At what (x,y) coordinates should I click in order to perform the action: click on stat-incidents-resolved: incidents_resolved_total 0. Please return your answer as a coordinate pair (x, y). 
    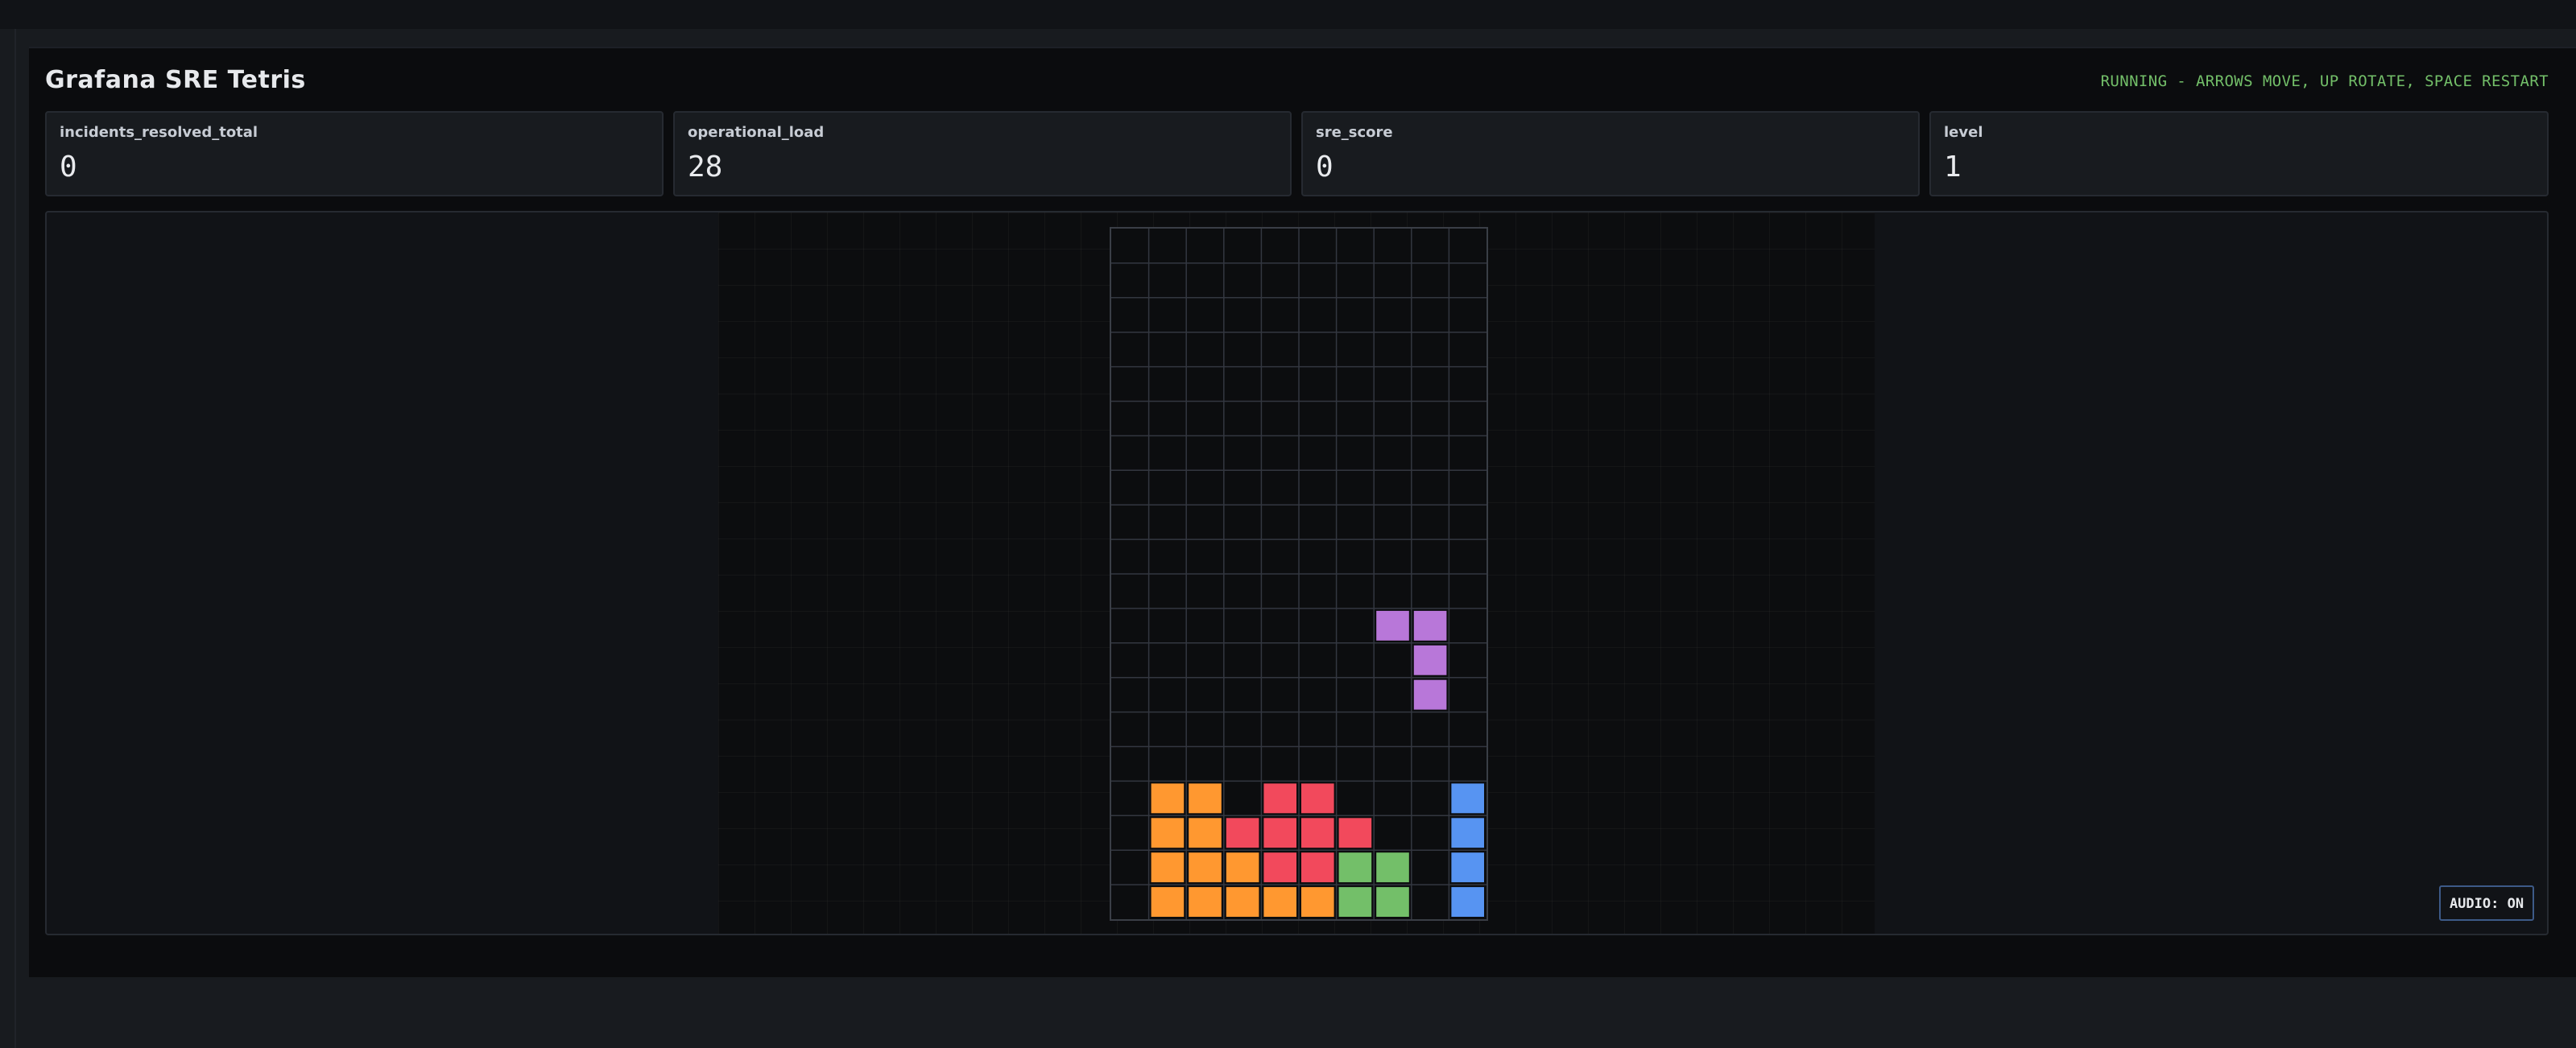
    Looking at the image, I should click on (355, 154).